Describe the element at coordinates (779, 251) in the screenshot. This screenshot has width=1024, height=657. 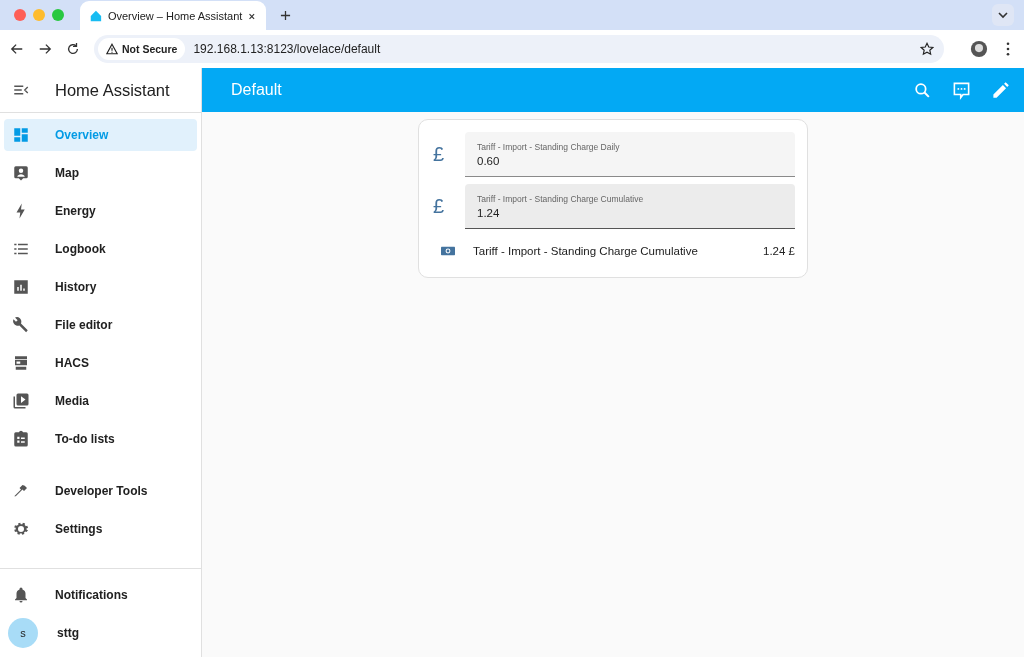
I see `entity-value: 1.24 £` at that location.